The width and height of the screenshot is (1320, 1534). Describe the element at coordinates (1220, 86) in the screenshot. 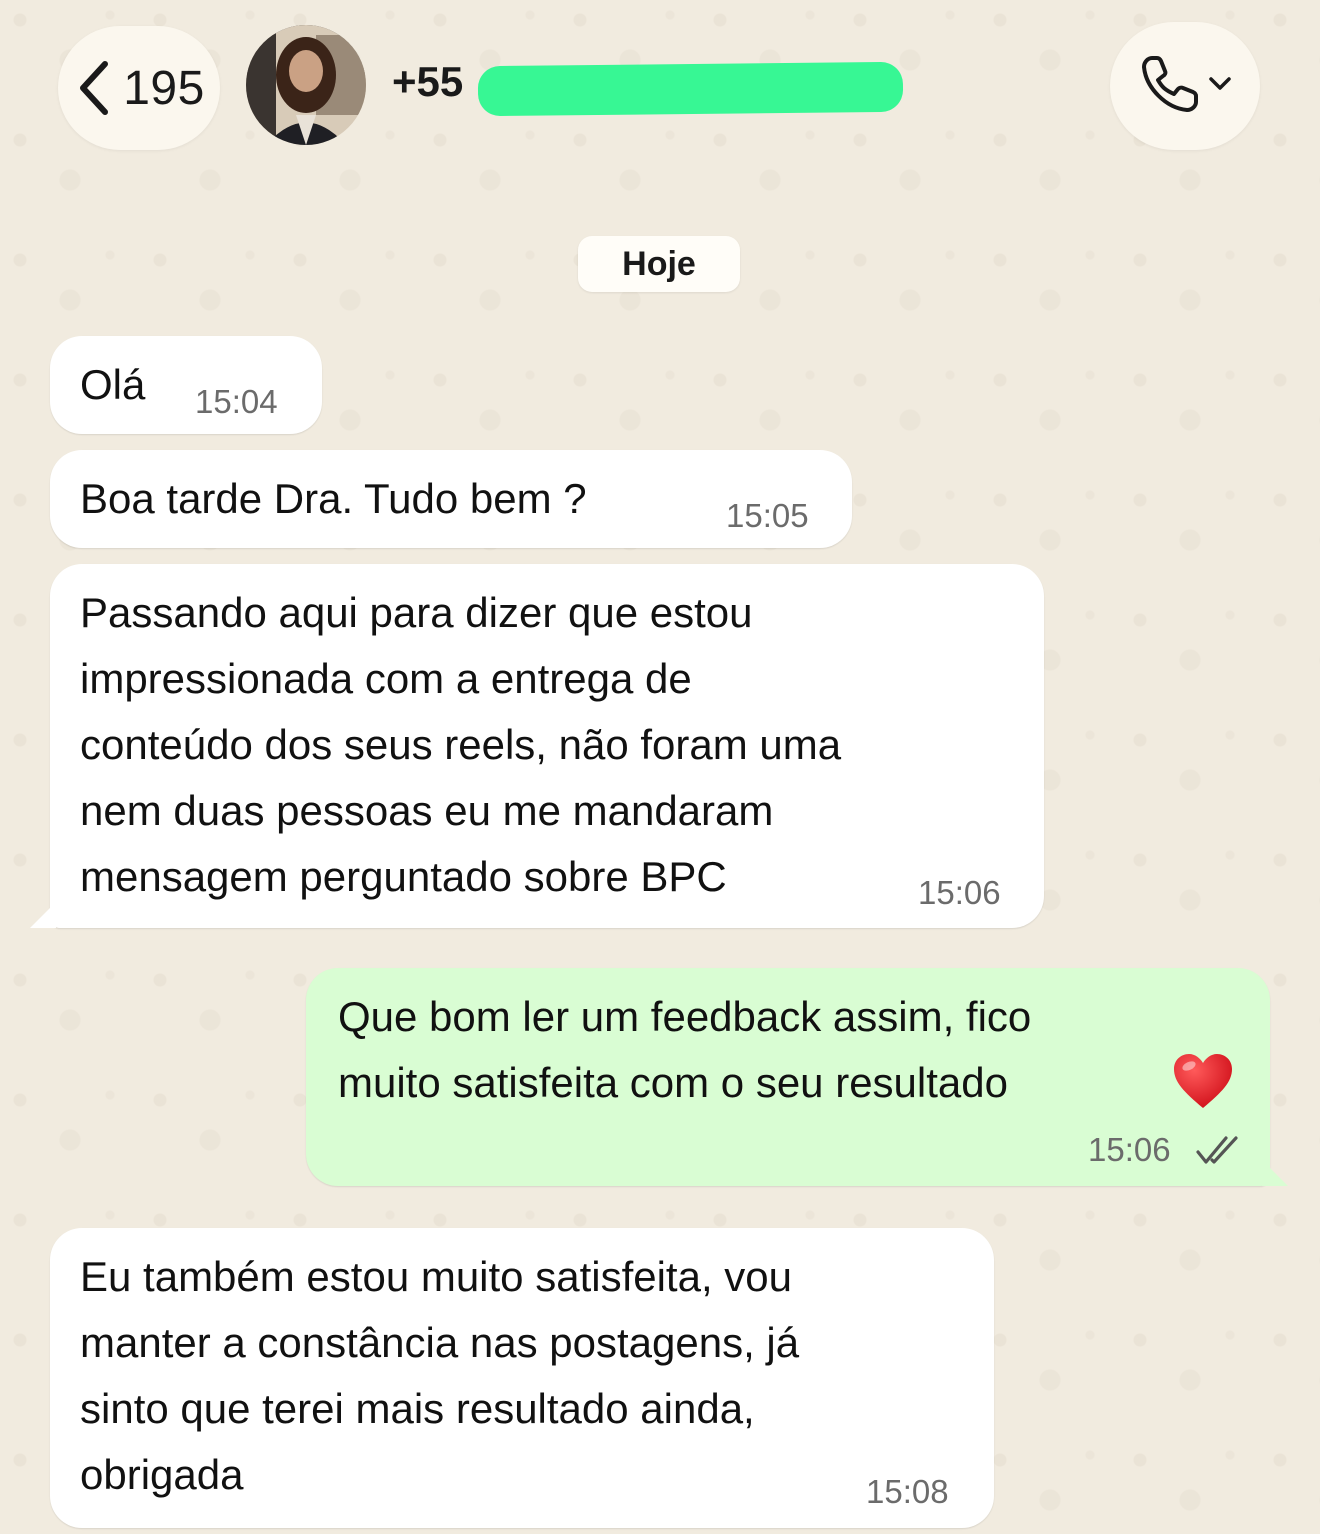

I see `chevron-down-icon` at that location.